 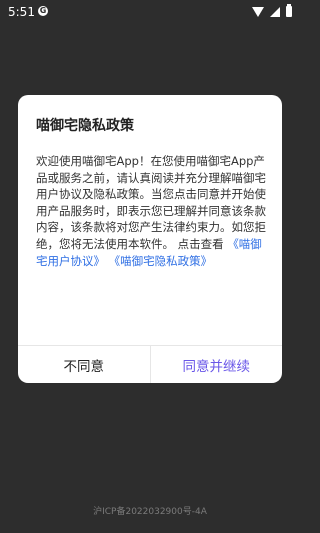 What do you see at coordinates (258, 11) in the screenshot?
I see `wifi-icon` at bounding box center [258, 11].